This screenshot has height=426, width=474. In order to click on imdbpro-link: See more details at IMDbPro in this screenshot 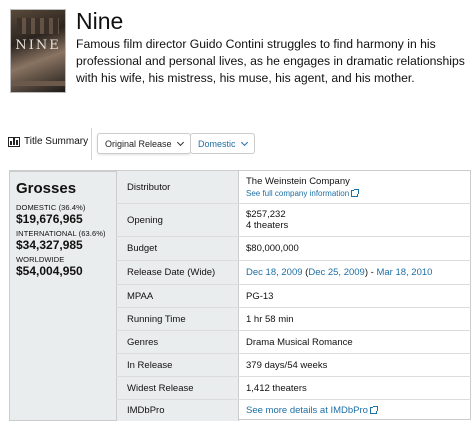, I will do `click(355, 410)`.